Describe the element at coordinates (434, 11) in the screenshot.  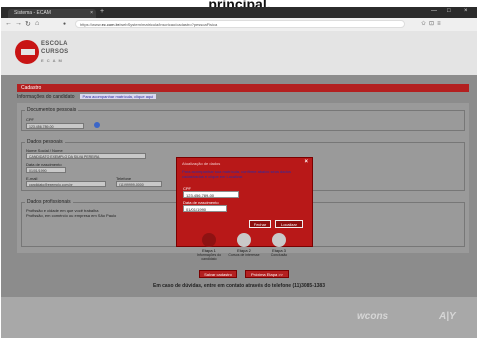
I see `minimize-icon: —` at that location.